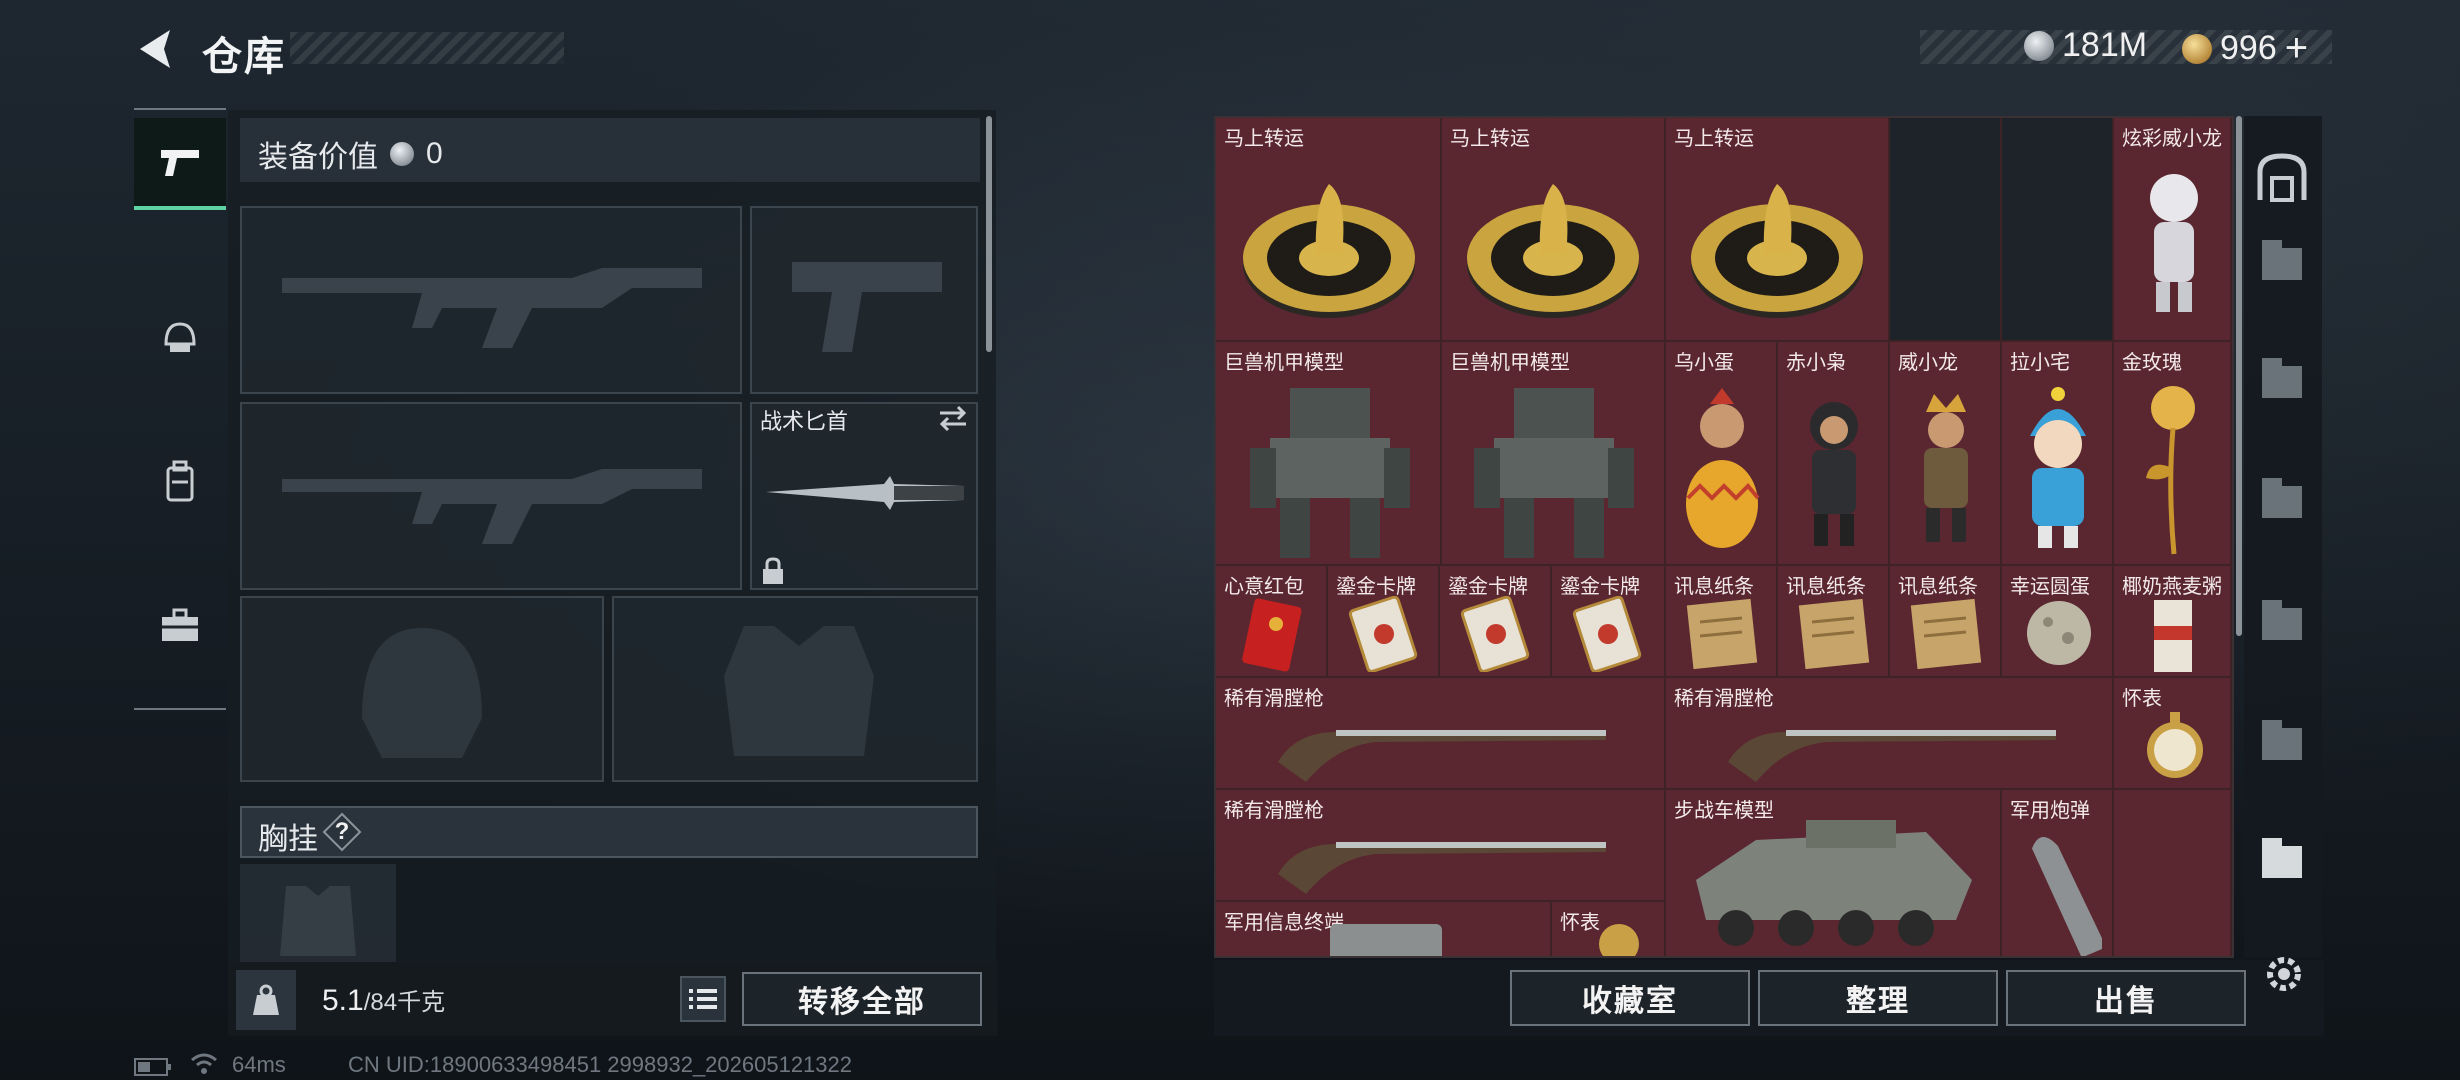  What do you see at coordinates (2282, 178) in the screenshot?
I see `warehouse-icon` at bounding box center [2282, 178].